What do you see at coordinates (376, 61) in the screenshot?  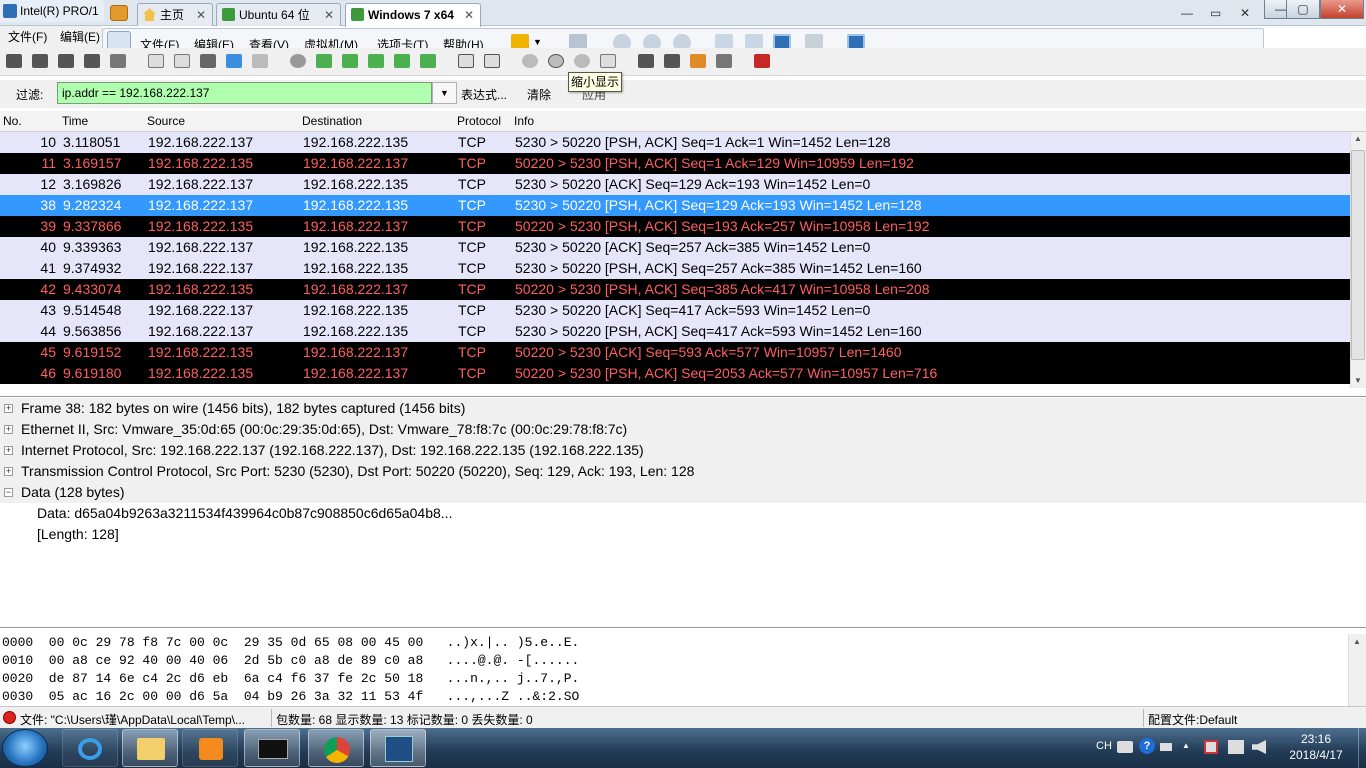 I see `go-to-packet-icon` at bounding box center [376, 61].